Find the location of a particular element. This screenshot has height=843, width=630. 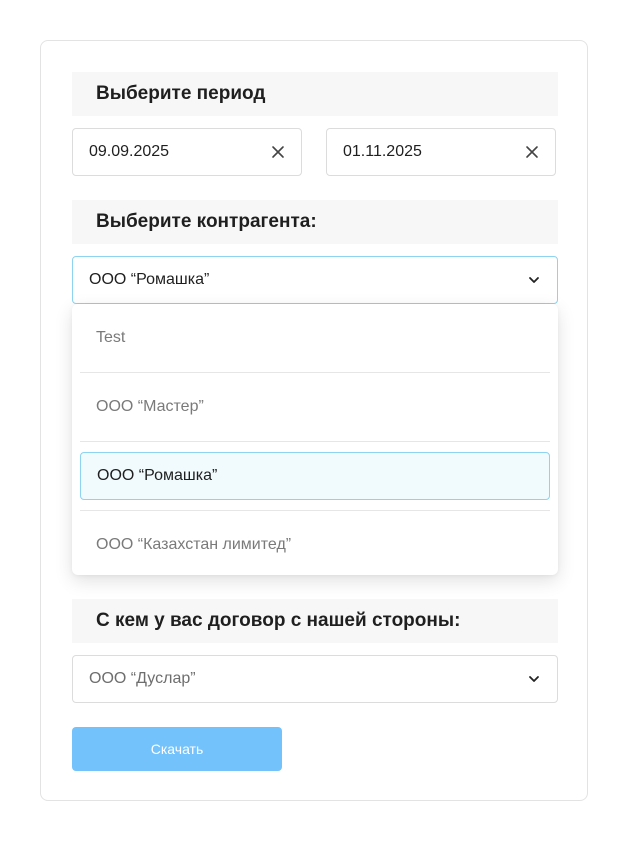

download-button: Скачать is located at coordinates (177, 749).